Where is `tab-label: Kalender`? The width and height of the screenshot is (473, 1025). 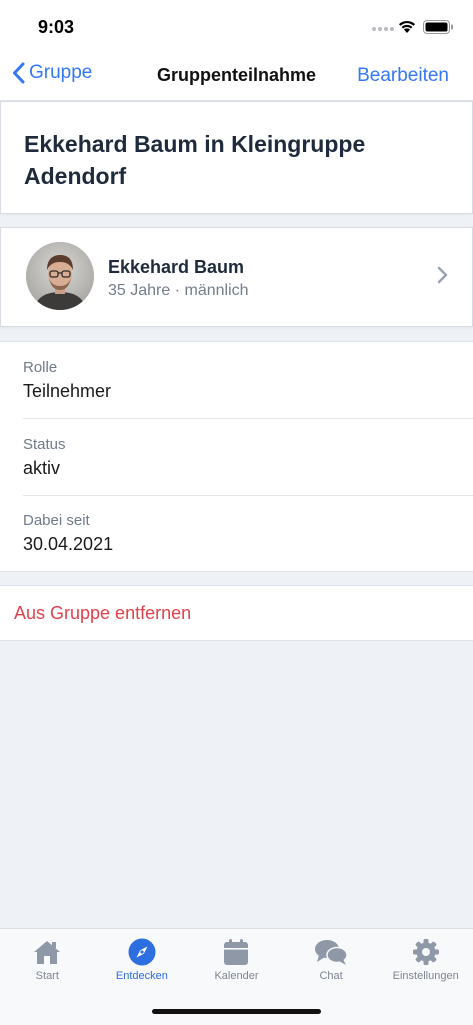
tab-label: Kalender is located at coordinates (236, 976).